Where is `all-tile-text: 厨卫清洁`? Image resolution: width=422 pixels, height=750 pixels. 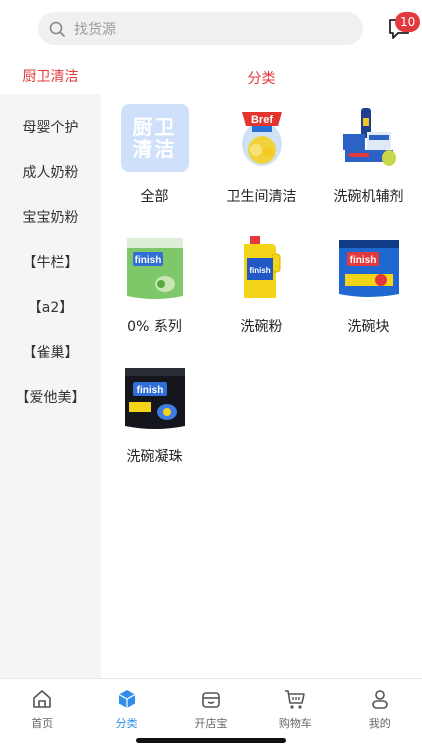
all-tile-text: 厨卫清洁 is located at coordinates (154, 138).